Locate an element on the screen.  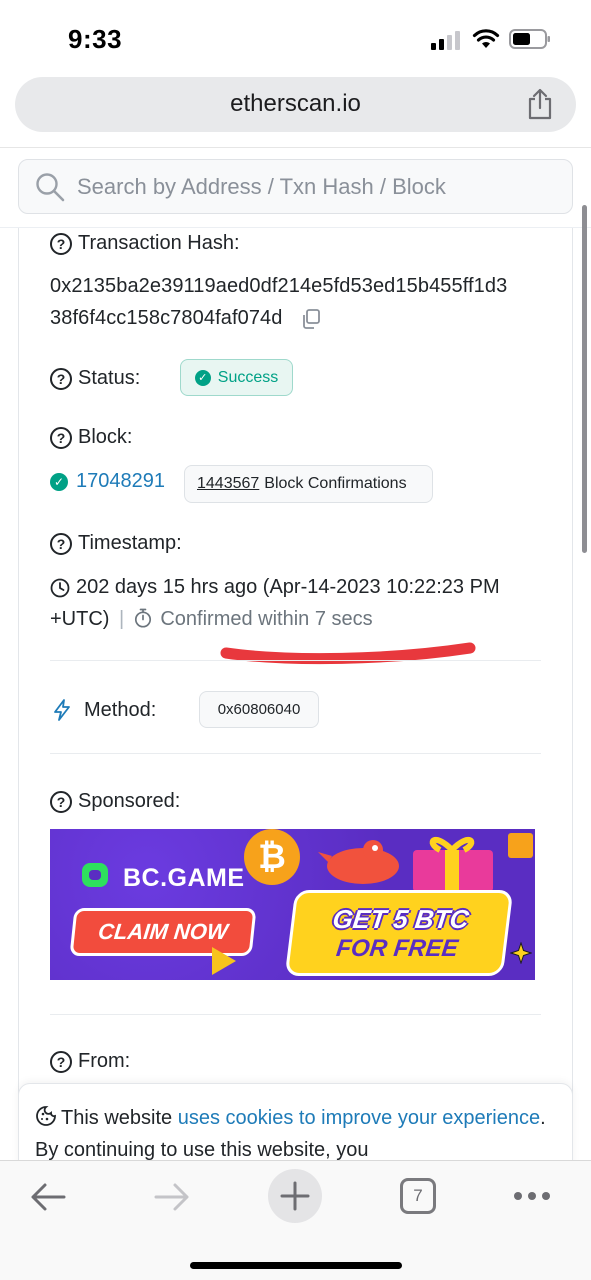
block-number-link: 17048291 is located at coordinates (120, 481).